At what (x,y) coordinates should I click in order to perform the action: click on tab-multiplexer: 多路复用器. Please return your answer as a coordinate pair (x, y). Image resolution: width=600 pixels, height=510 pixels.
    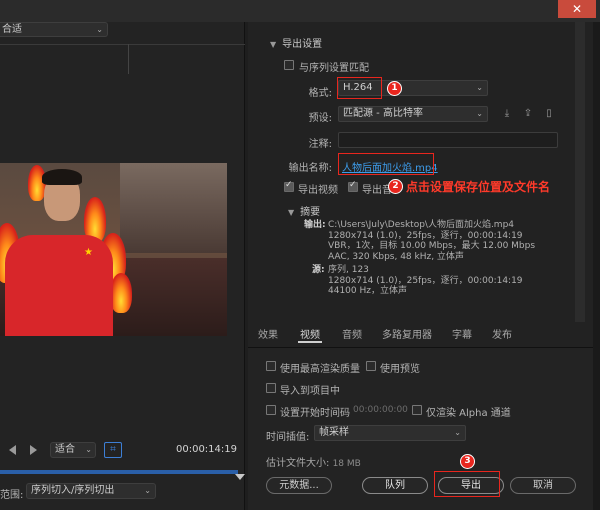
    Looking at the image, I should click on (407, 333).